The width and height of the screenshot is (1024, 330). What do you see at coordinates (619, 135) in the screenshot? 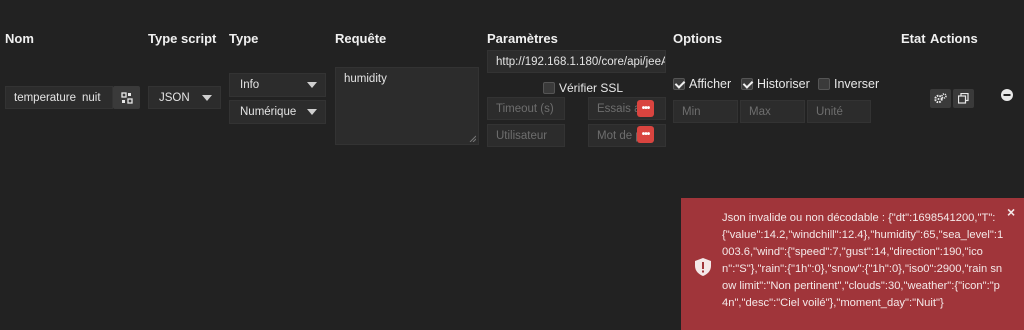
I see `mot-de-passe-placeholder: Mot de p` at bounding box center [619, 135].